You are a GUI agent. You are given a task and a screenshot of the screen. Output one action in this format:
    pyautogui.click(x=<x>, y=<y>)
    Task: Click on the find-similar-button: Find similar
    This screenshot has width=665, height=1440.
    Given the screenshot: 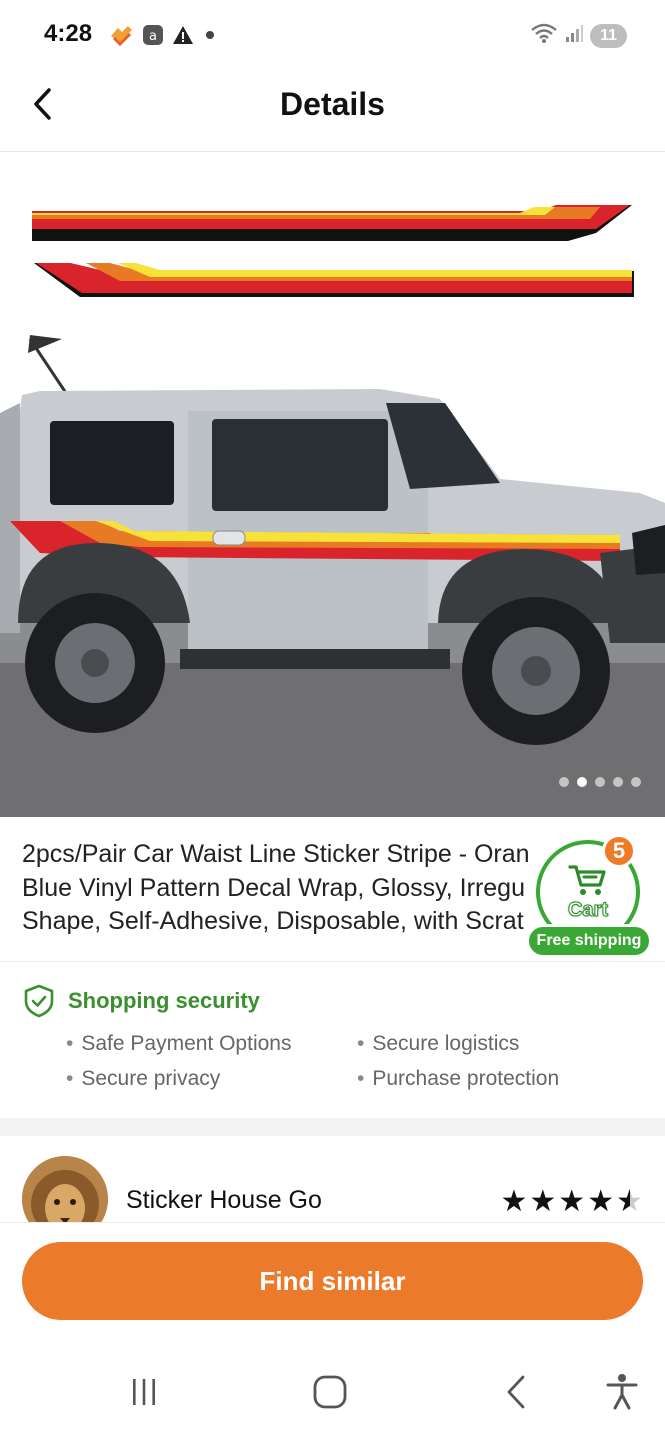 What is the action you would take?
    pyautogui.click(x=332, y=1281)
    